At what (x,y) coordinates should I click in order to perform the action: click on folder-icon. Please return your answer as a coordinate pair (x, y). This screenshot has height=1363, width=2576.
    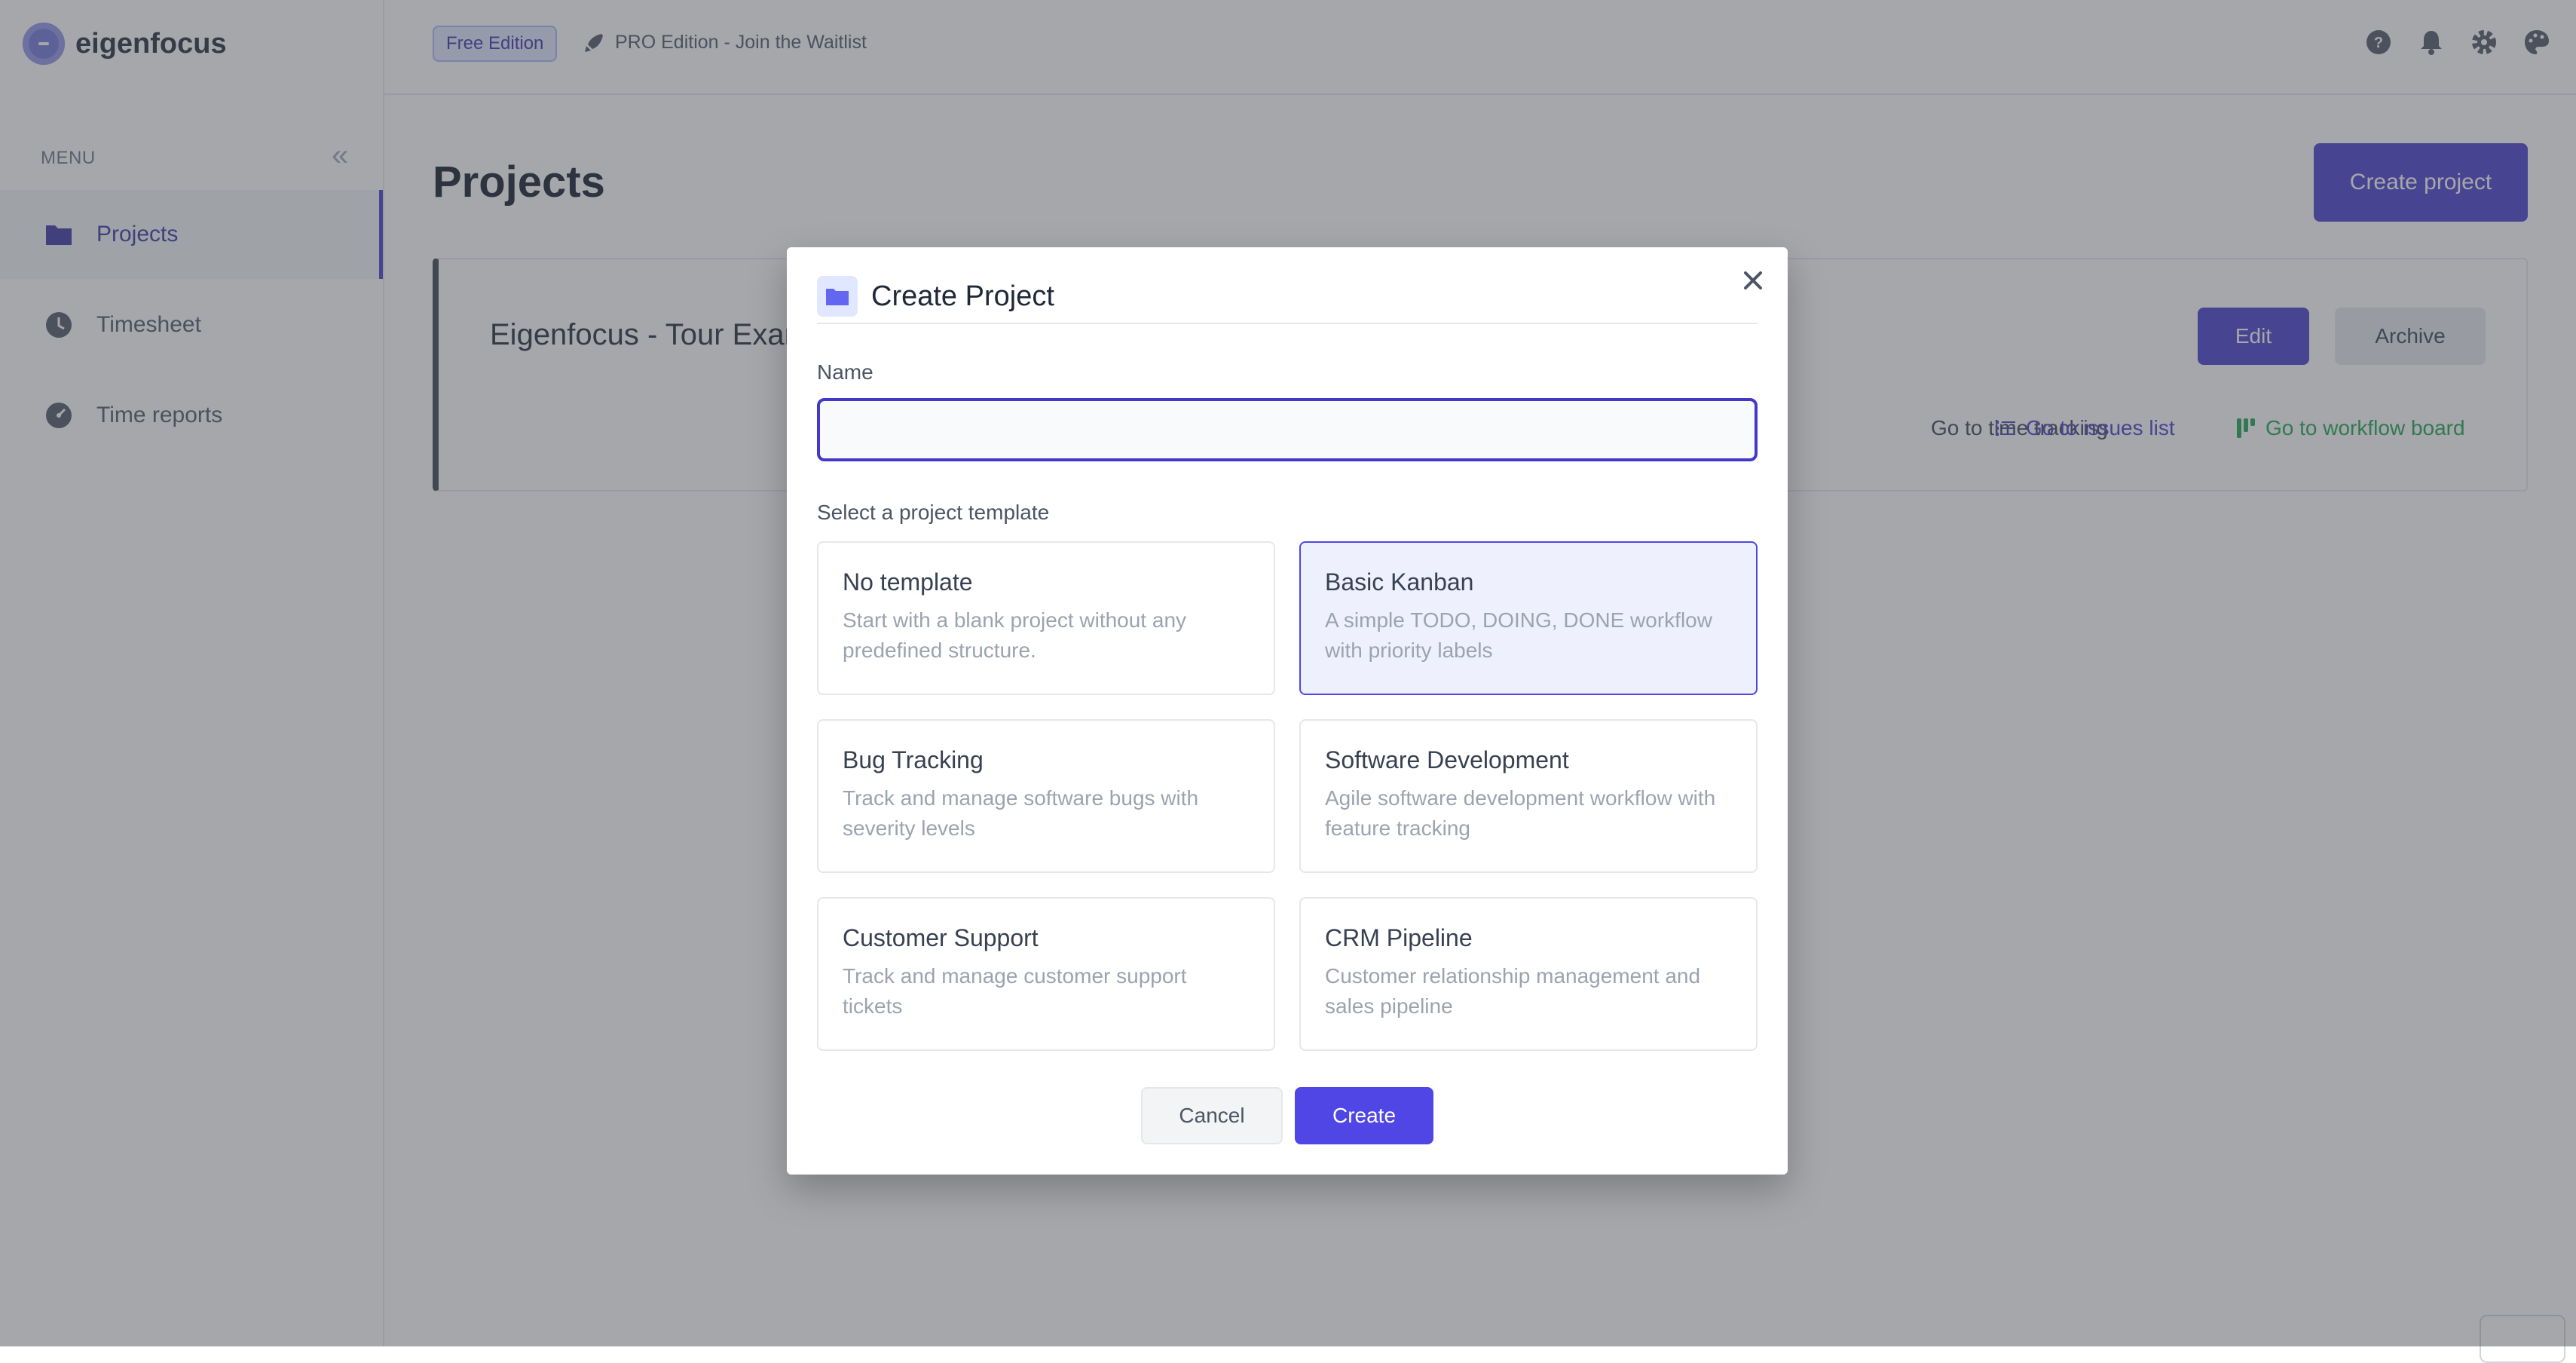
    Looking at the image, I should click on (837, 296).